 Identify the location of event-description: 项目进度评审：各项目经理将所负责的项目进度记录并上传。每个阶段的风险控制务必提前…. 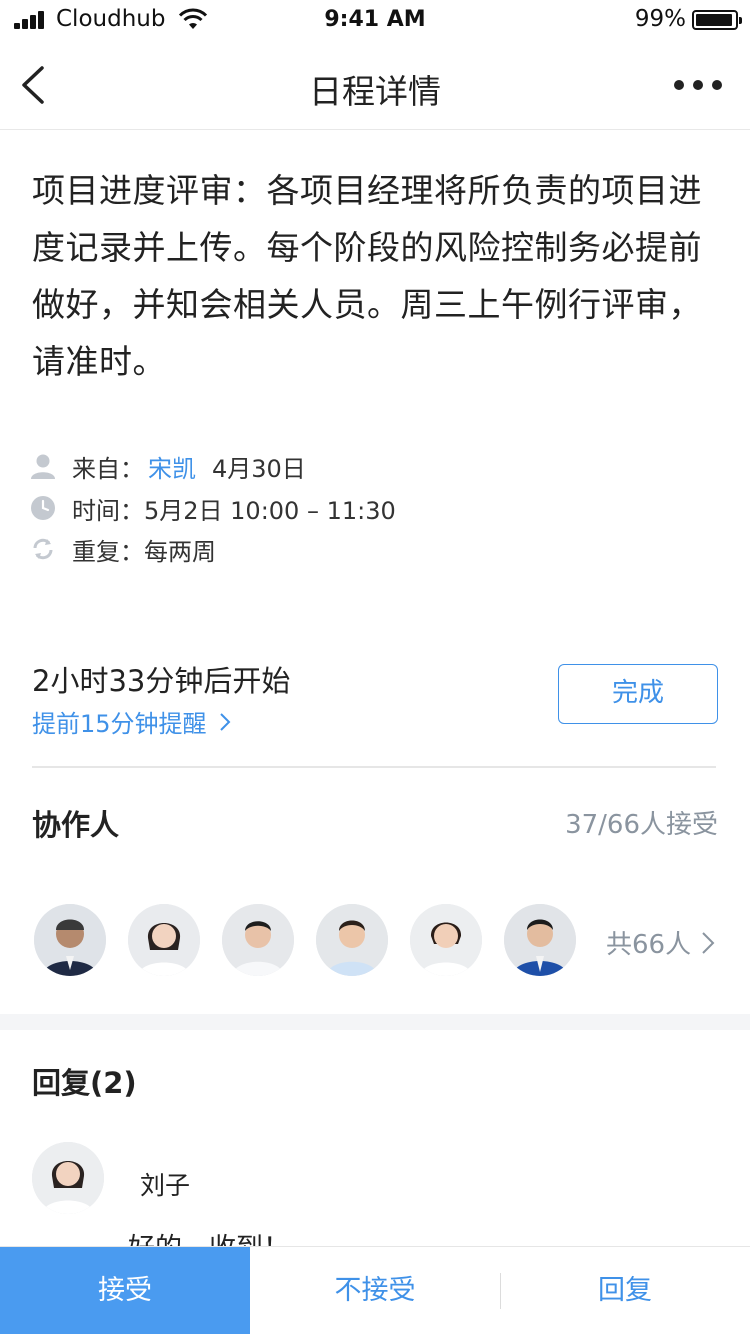
(367, 276).